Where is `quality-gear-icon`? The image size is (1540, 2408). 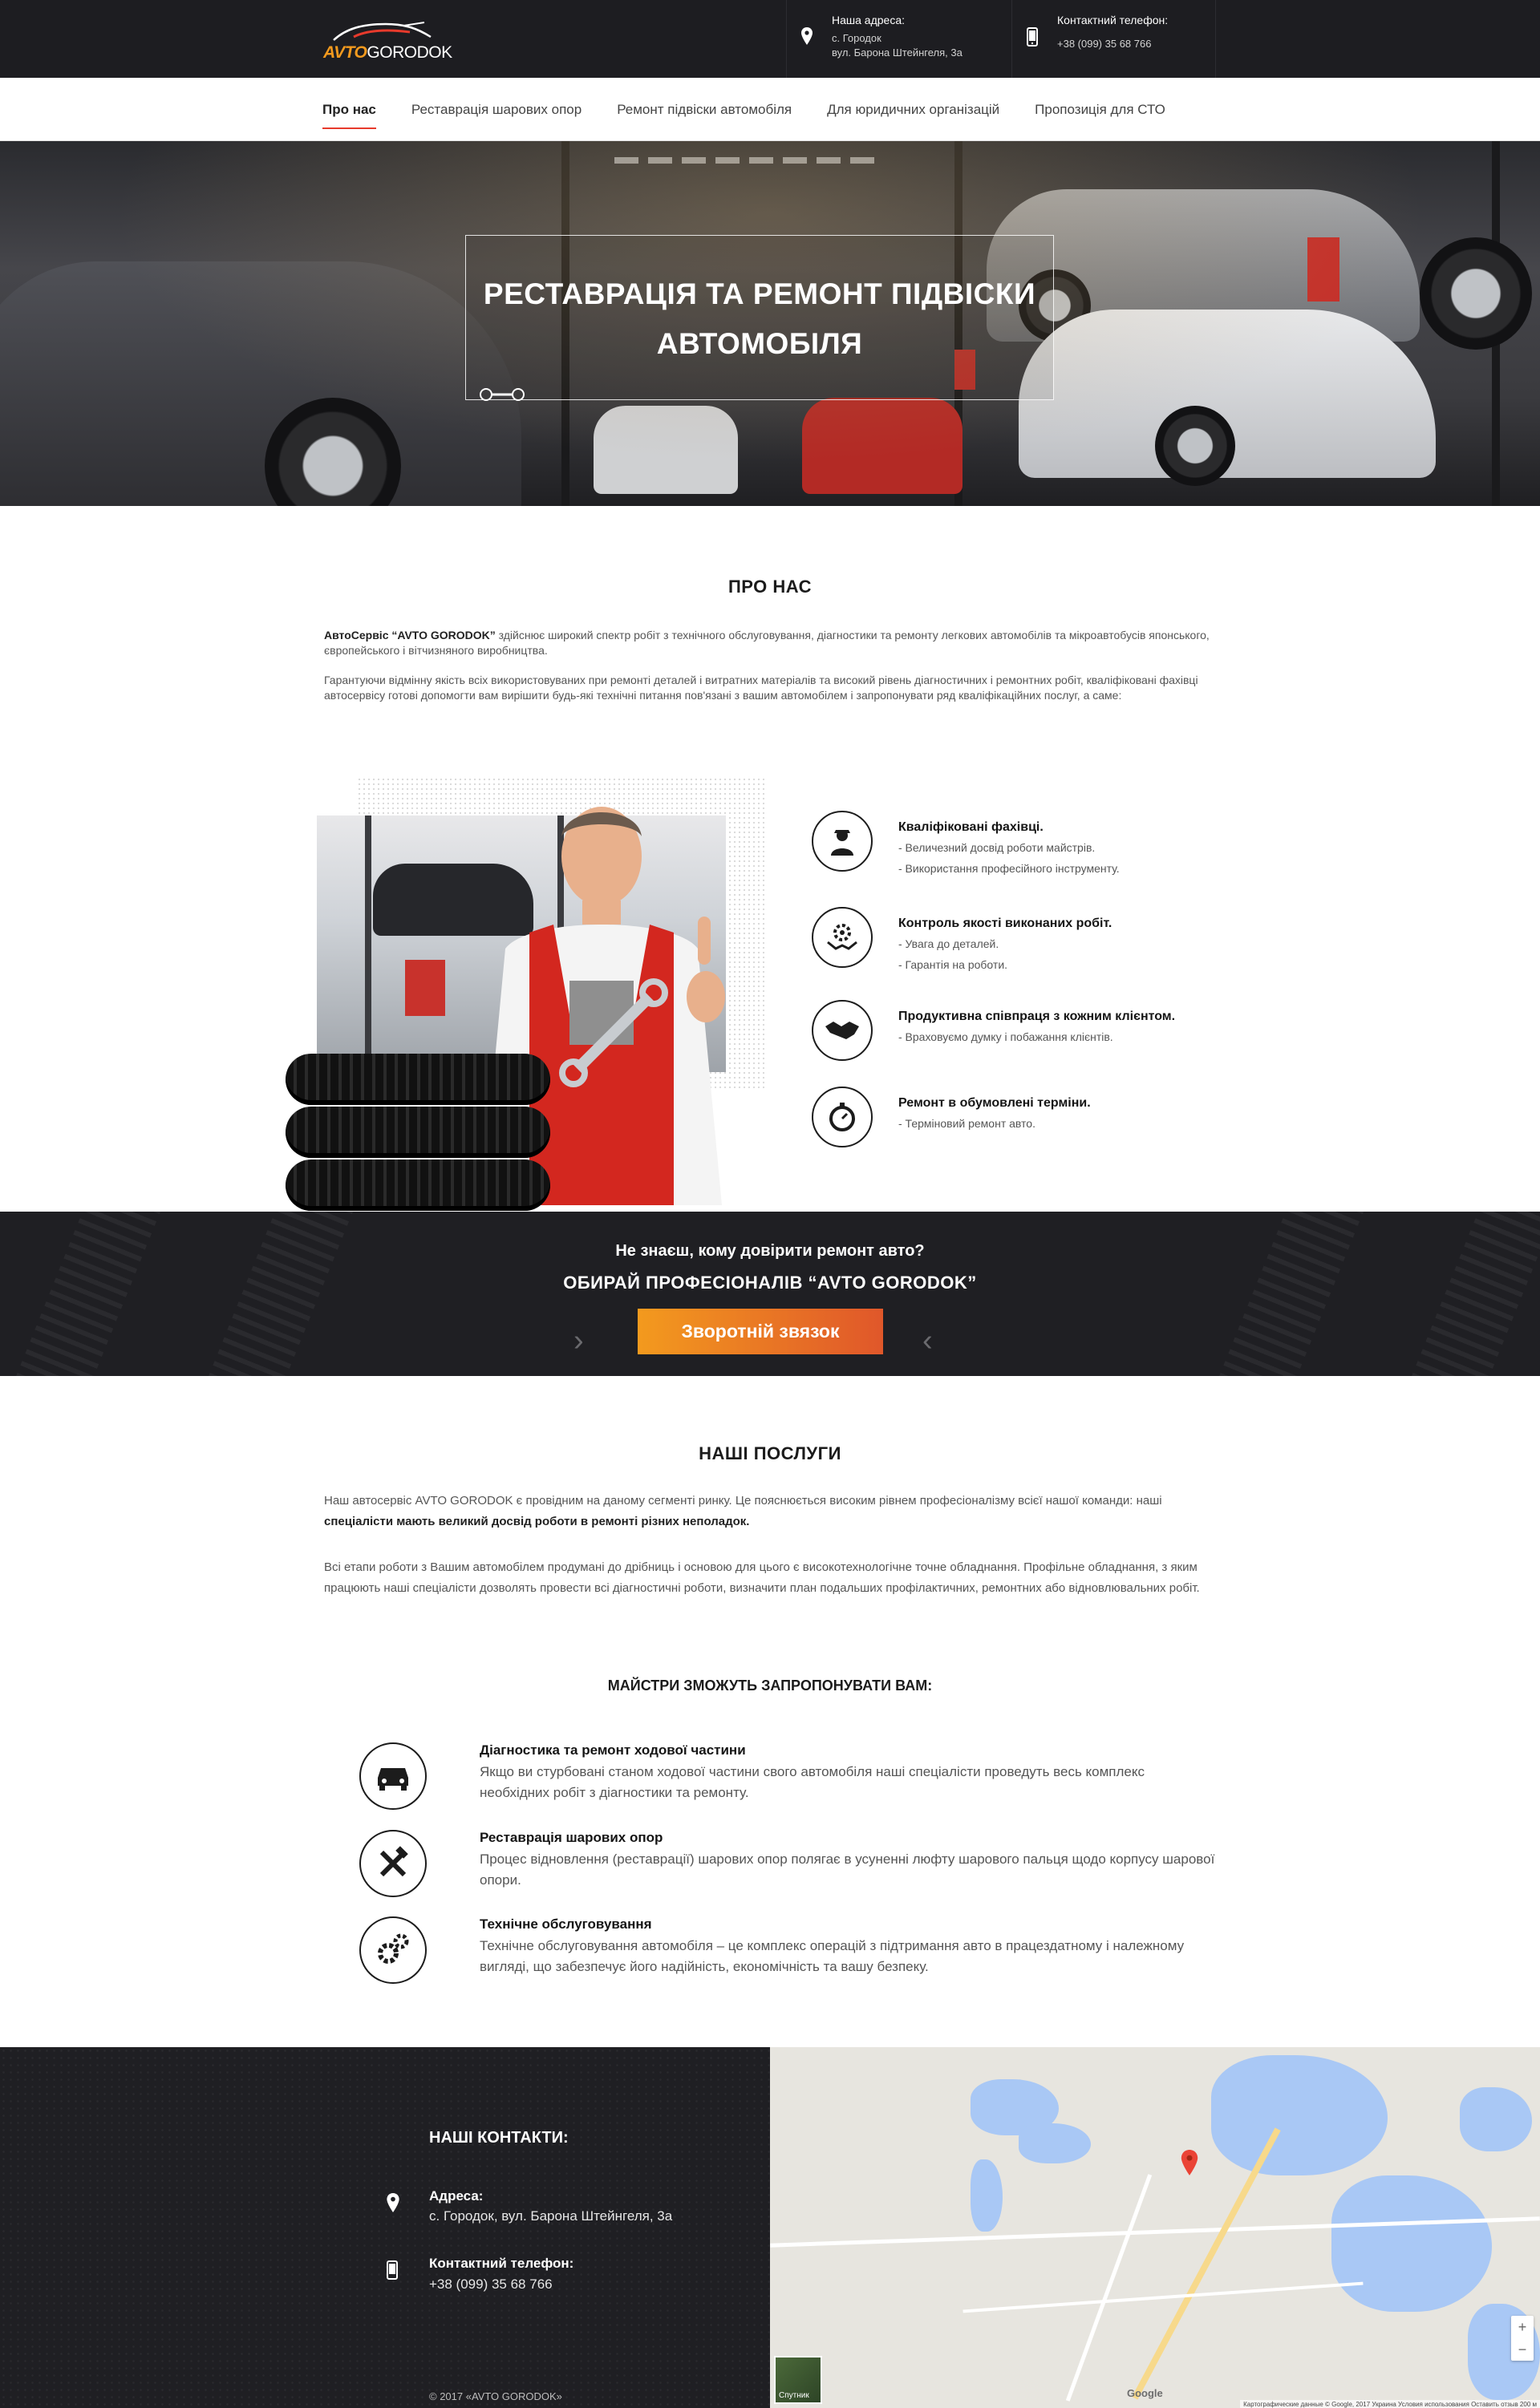
quality-gear-icon is located at coordinates (843, 938).